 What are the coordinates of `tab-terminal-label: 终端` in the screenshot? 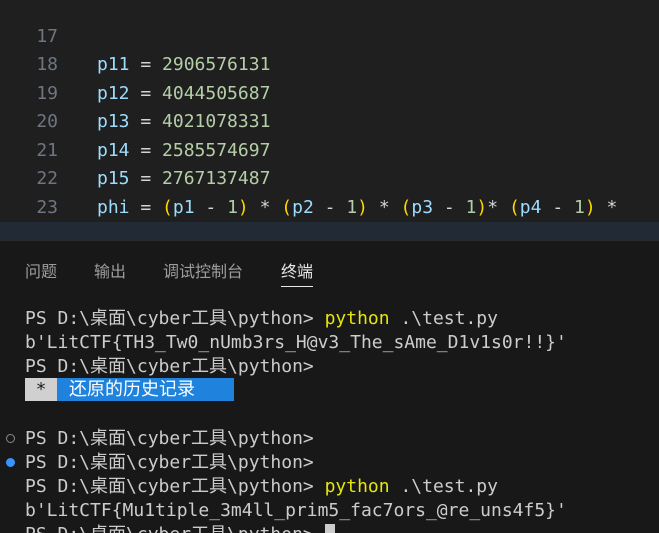 It's located at (297, 271).